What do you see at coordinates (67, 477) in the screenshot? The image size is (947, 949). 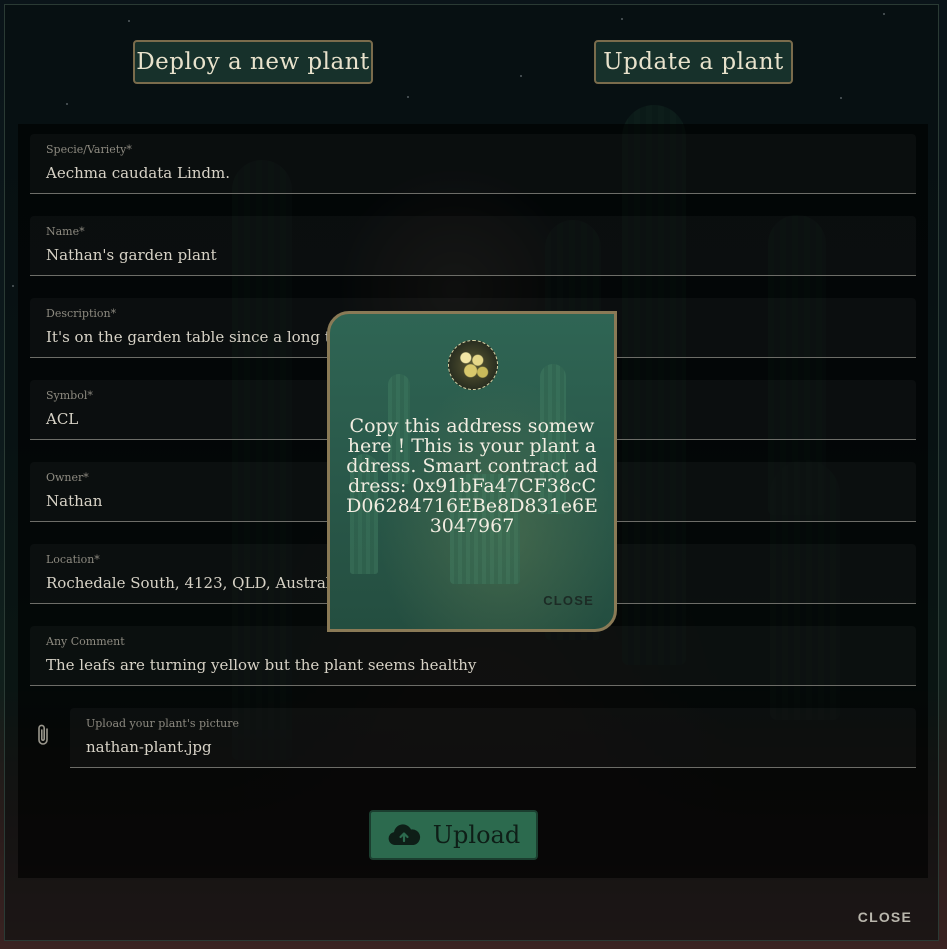 I see `owner-label: Owner*` at bounding box center [67, 477].